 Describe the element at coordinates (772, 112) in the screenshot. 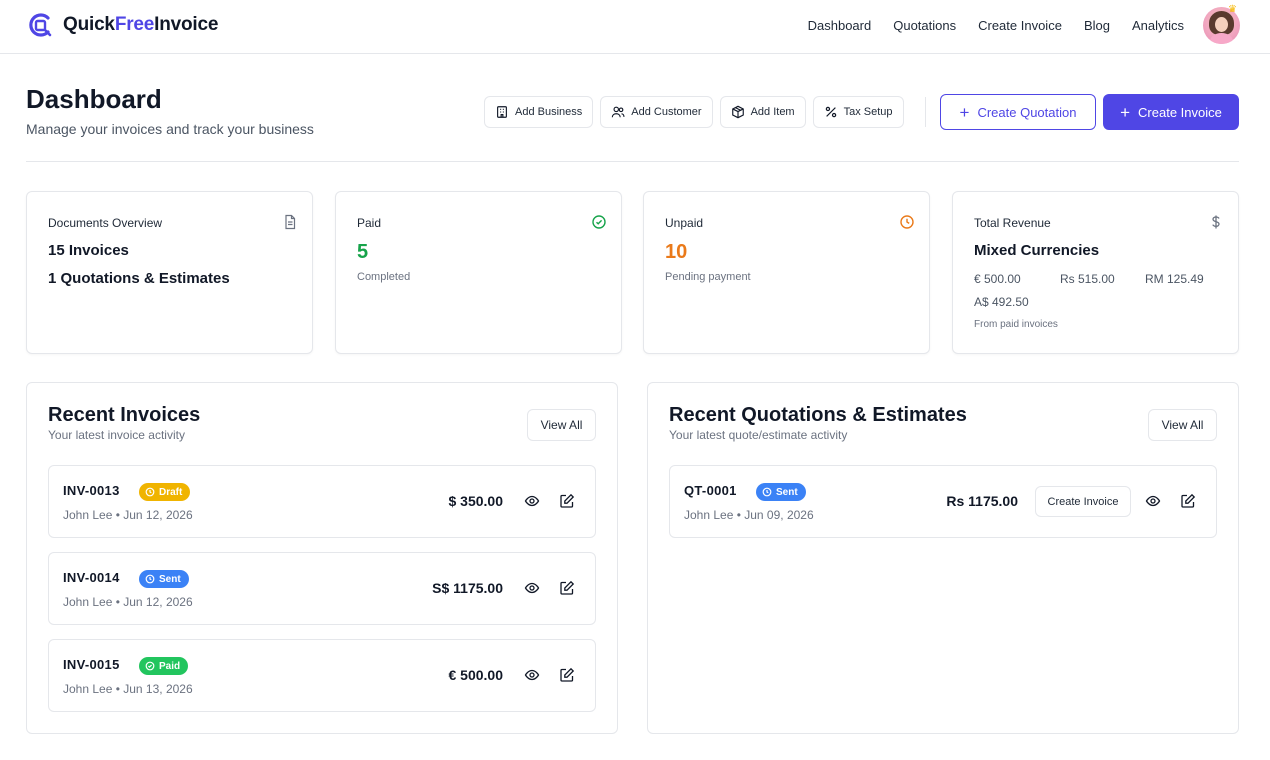

I see `add-item-label: Add Item` at that location.